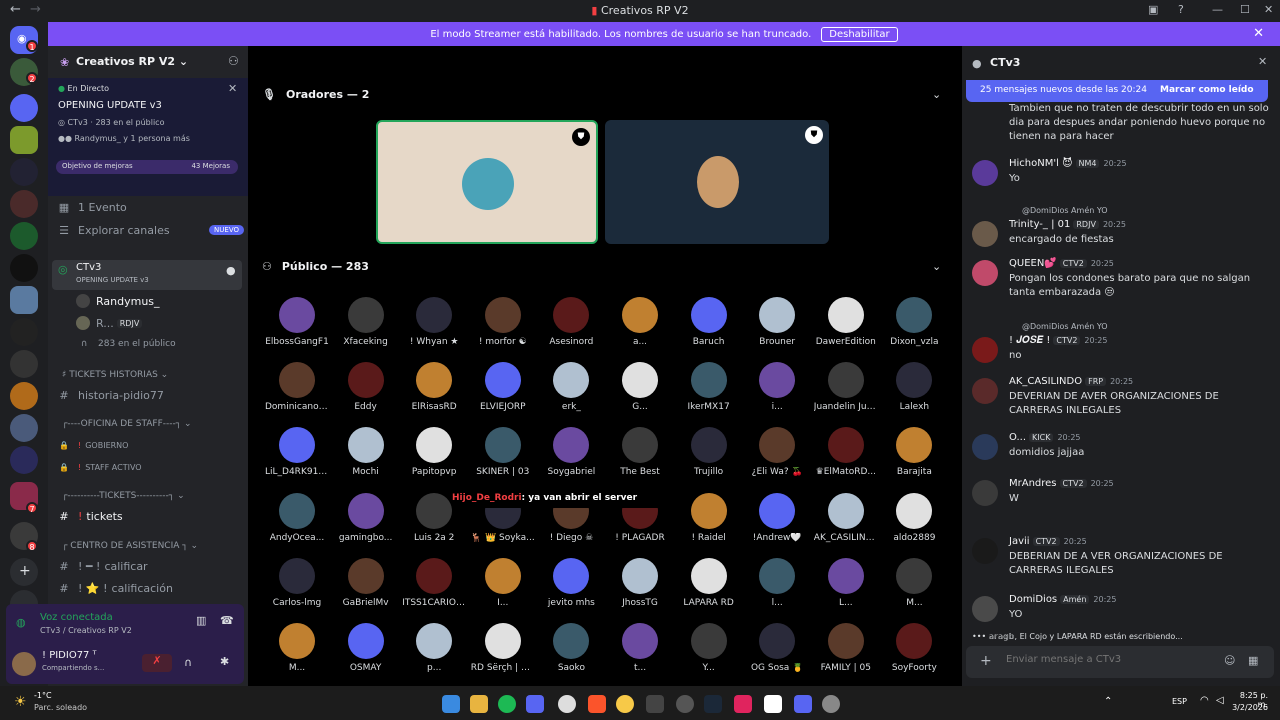 Image resolution: width=1280 pixels, height=720 pixels. I want to click on audience-member: OSMAY, so click(366, 648).